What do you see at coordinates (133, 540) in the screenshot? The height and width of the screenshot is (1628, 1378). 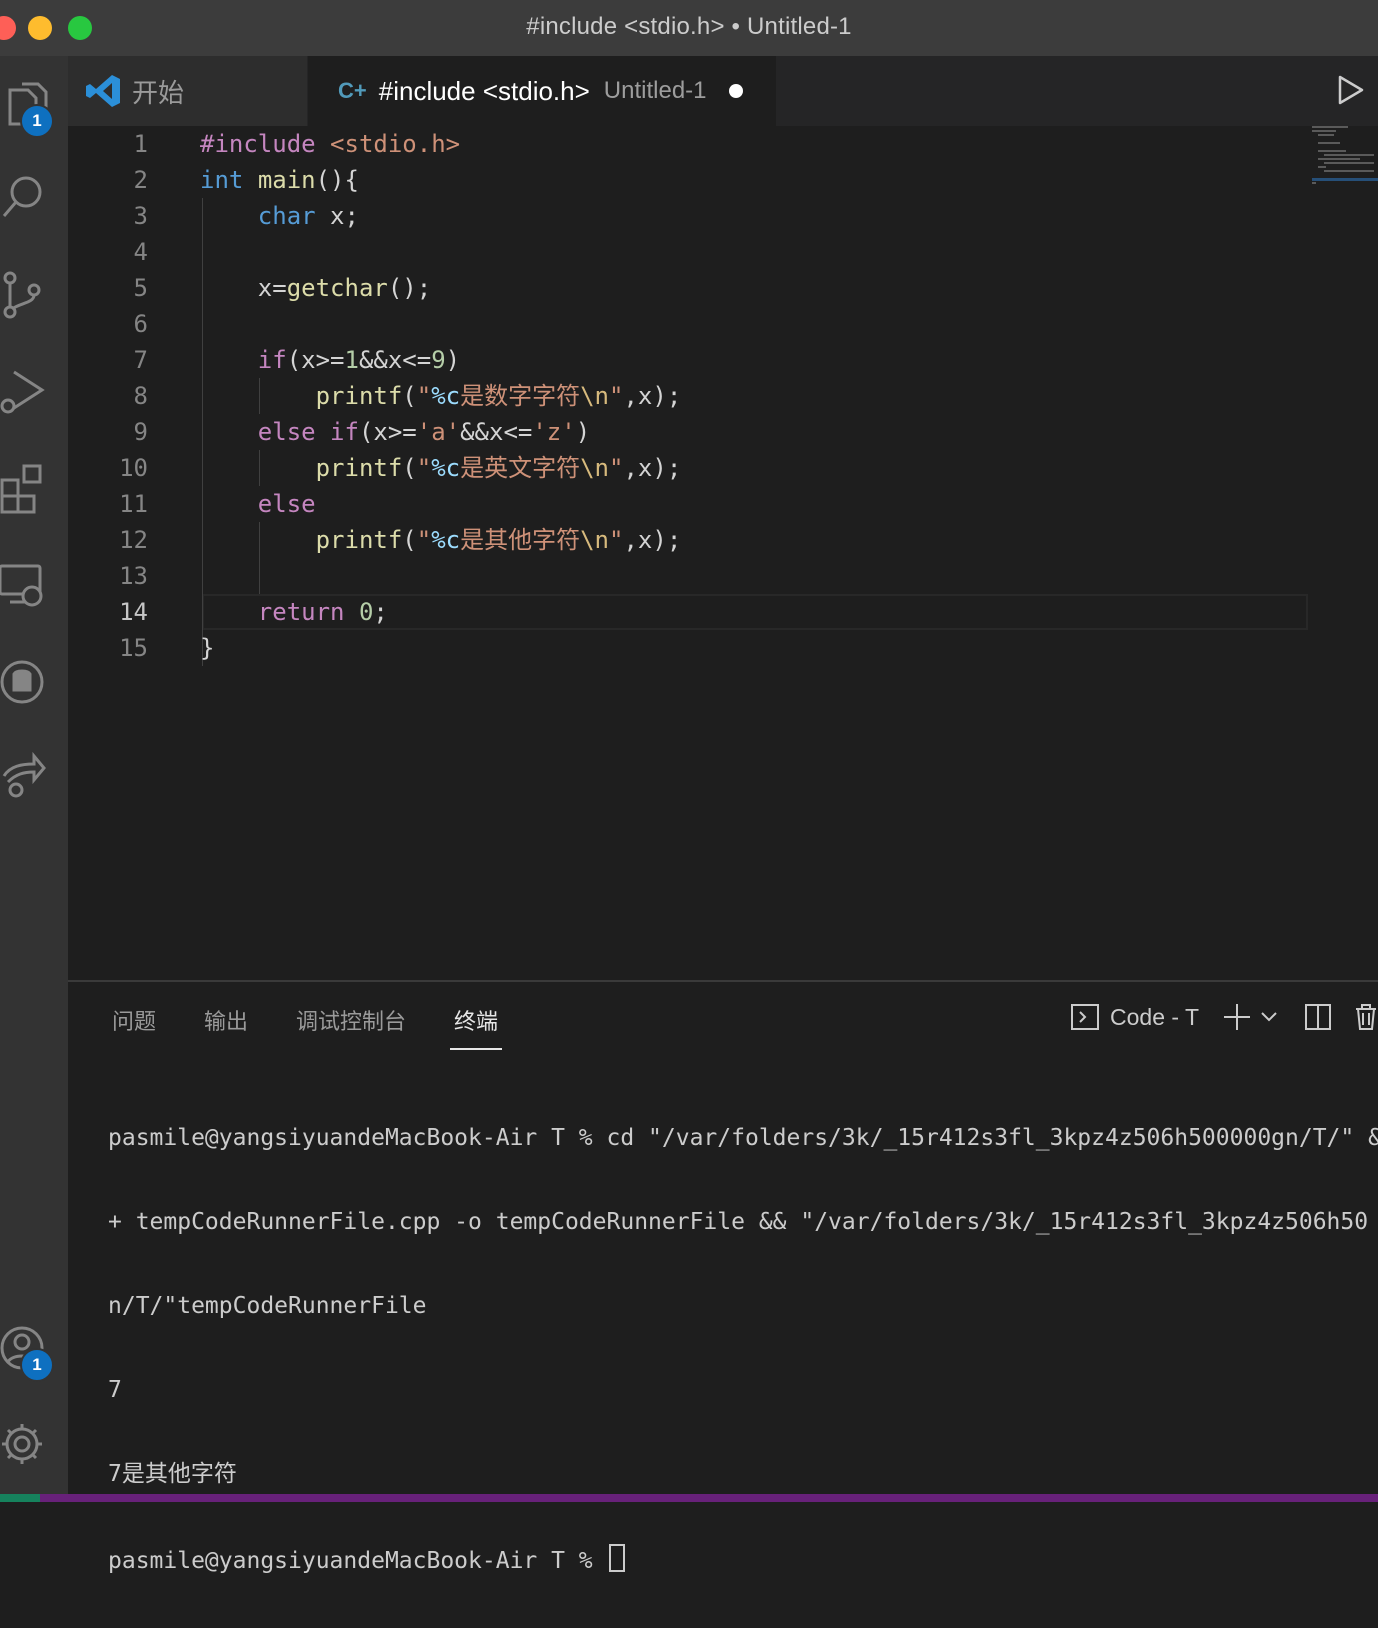 I see `line-number: 12` at bounding box center [133, 540].